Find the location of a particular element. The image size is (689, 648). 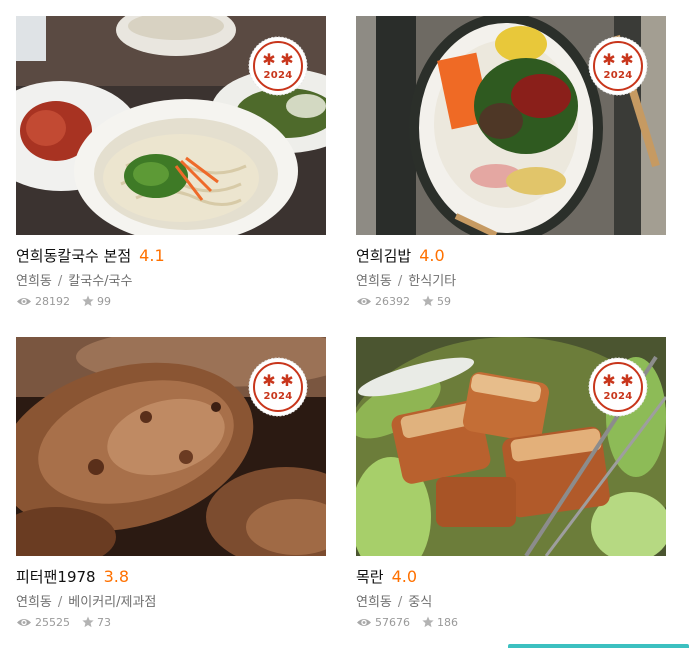

restaurant-category: 칼국수/국수 is located at coordinates (100, 281).